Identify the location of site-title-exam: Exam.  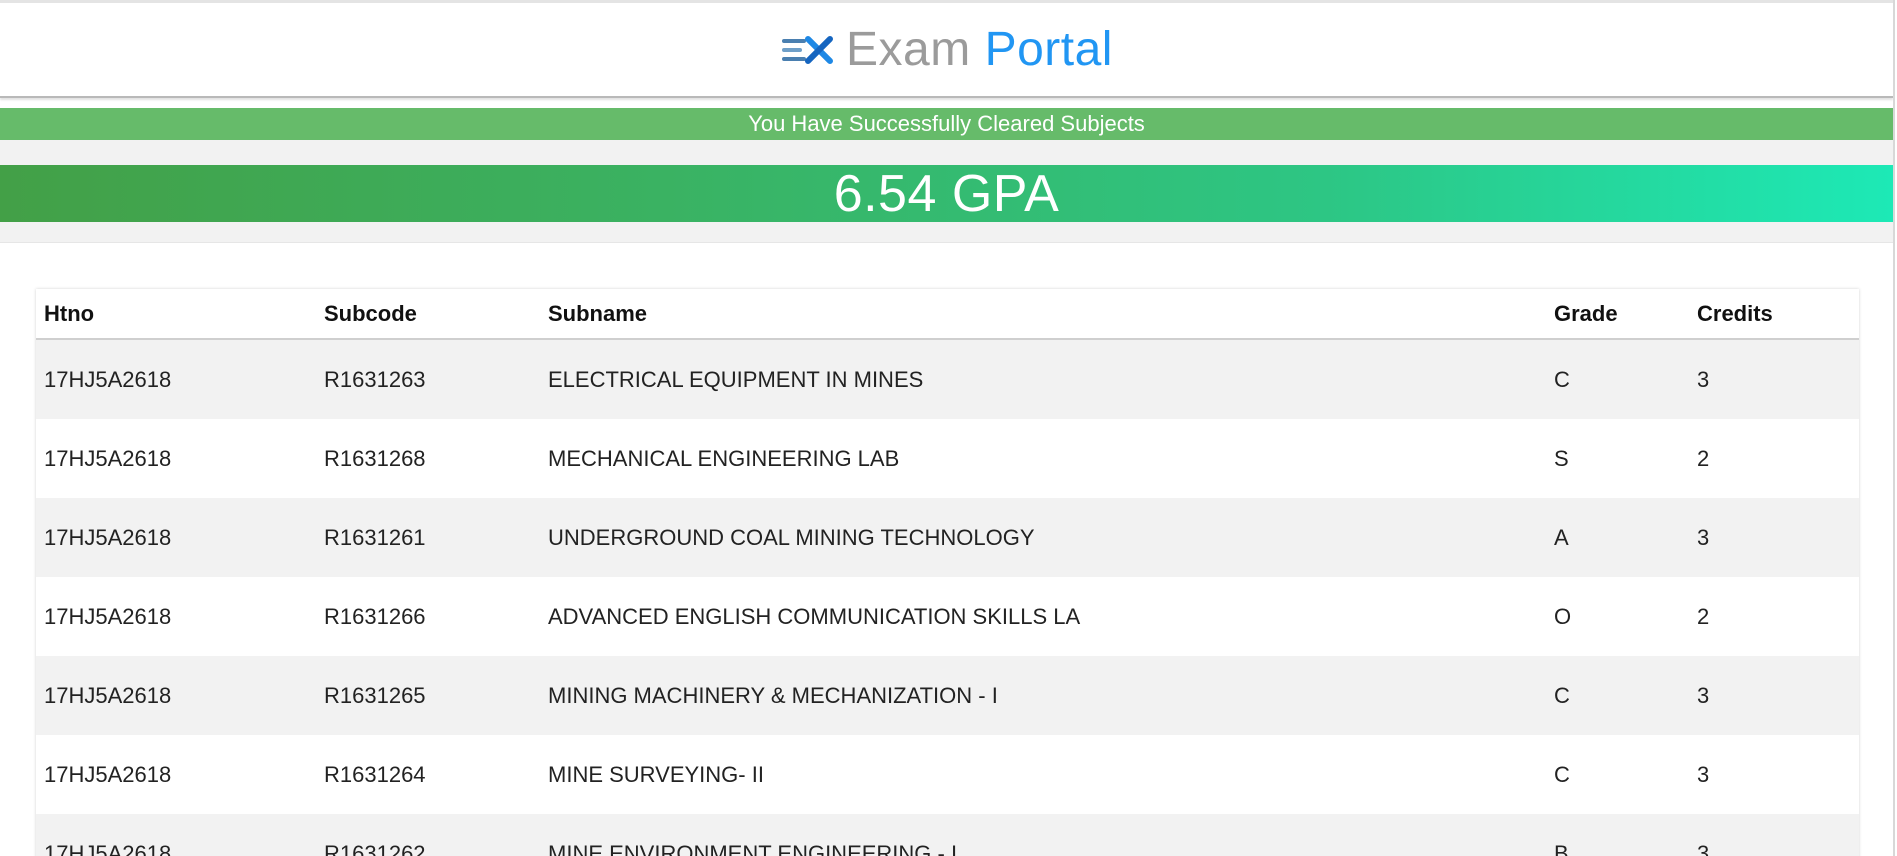
(908, 49).